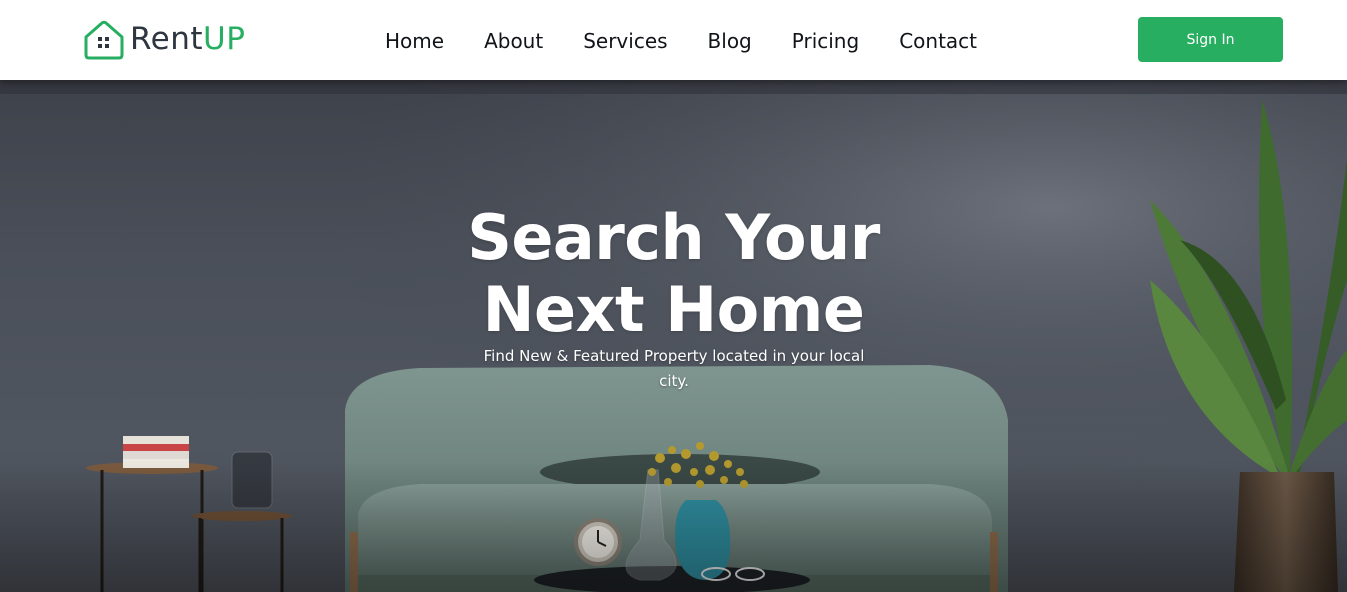  I want to click on house-icon, so click(104, 40).